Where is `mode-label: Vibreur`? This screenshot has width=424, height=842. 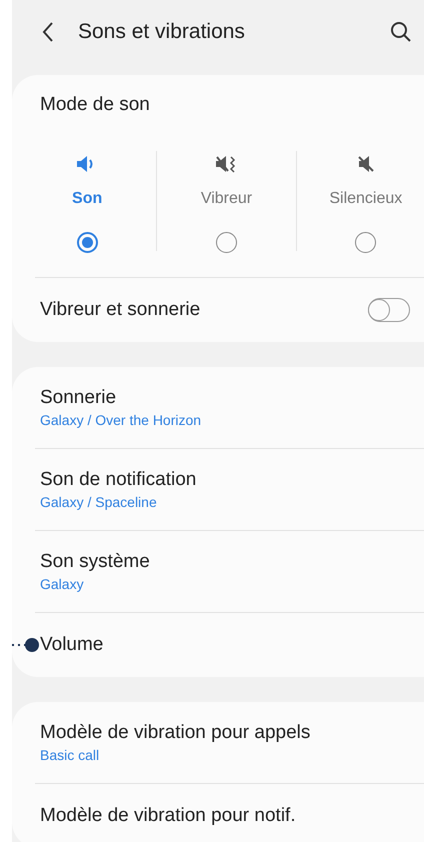 mode-label: Vibreur is located at coordinates (226, 199).